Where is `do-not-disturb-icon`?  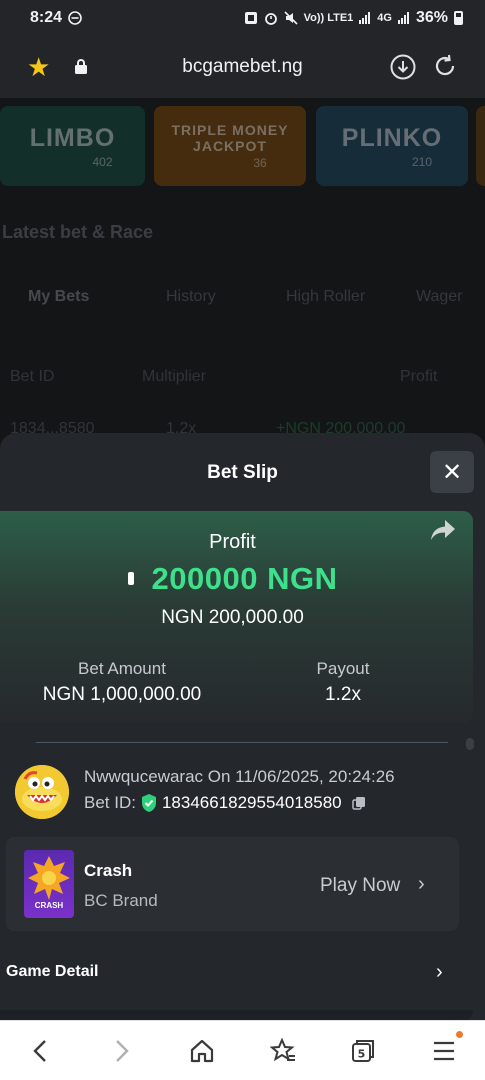 do-not-disturb-icon is located at coordinates (75, 18).